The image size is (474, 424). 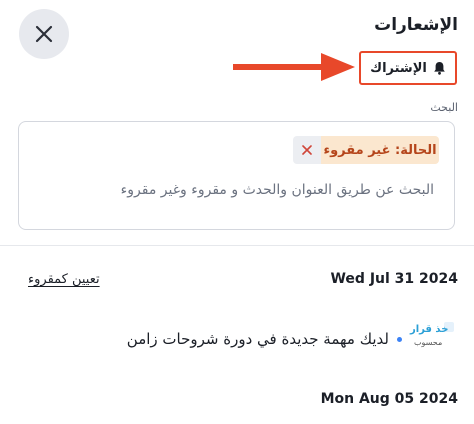 I want to click on search-label: البحث, so click(x=444, y=107).